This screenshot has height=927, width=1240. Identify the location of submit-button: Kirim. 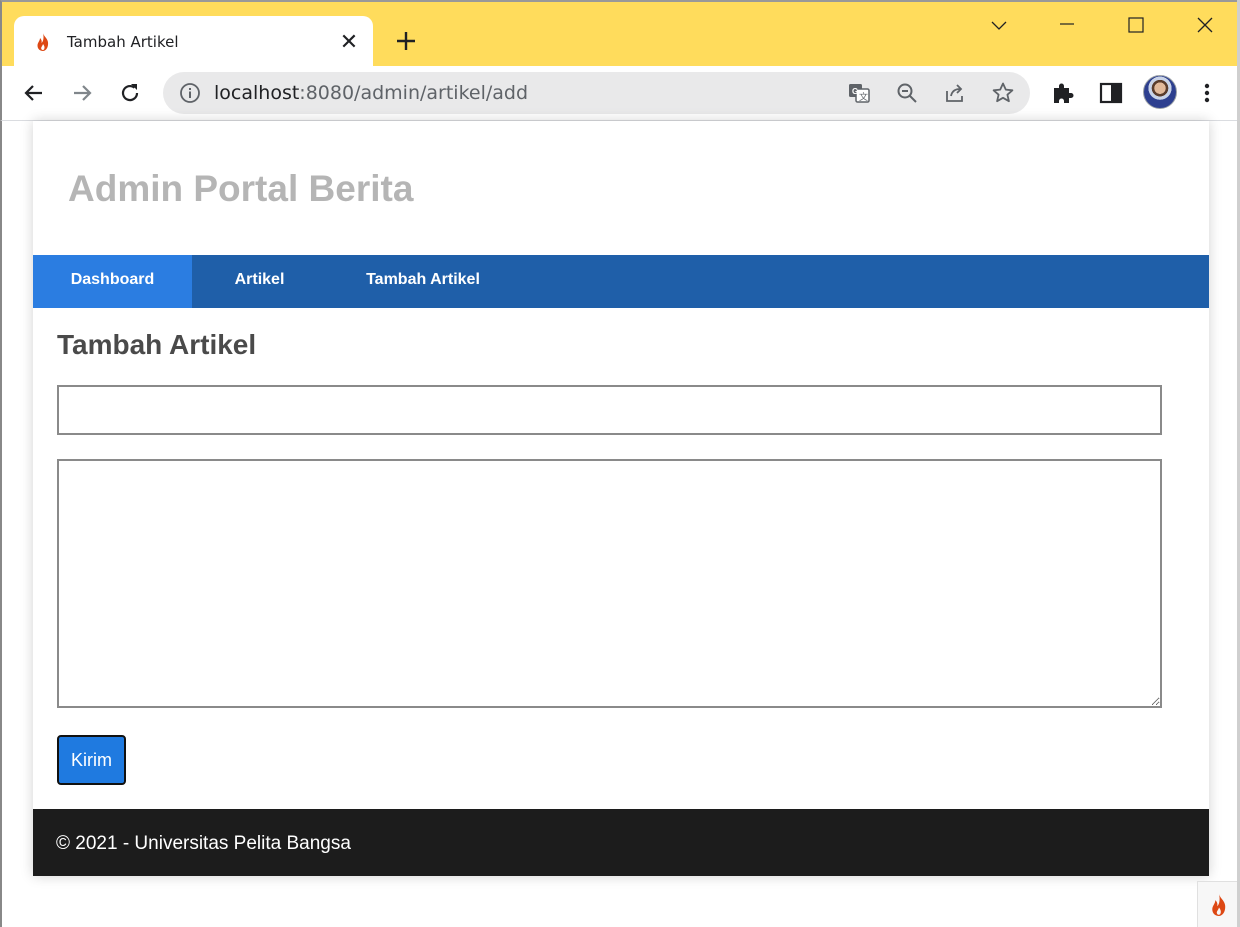
(91, 760).